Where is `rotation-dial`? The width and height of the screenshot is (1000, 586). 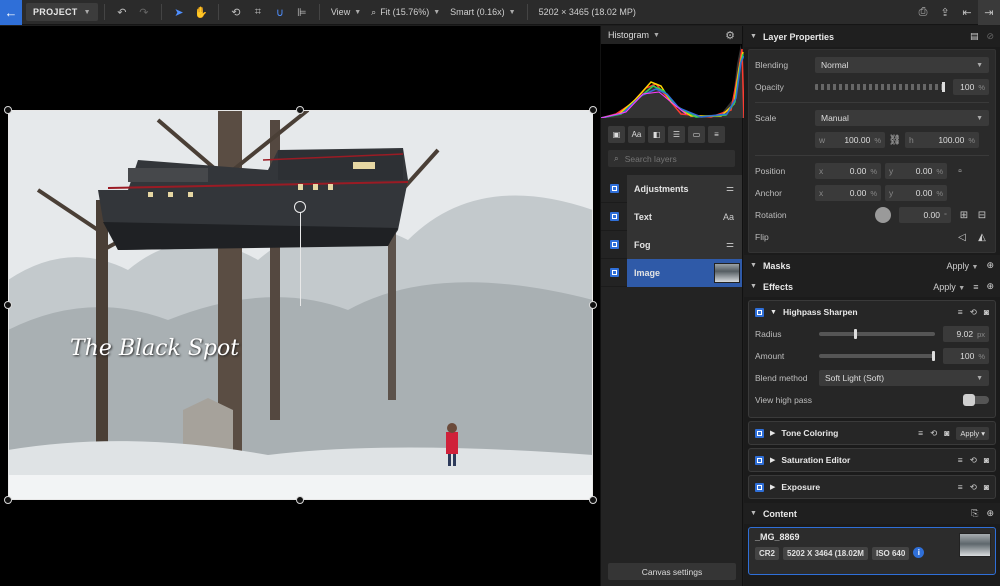 rotation-dial is located at coordinates (883, 215).